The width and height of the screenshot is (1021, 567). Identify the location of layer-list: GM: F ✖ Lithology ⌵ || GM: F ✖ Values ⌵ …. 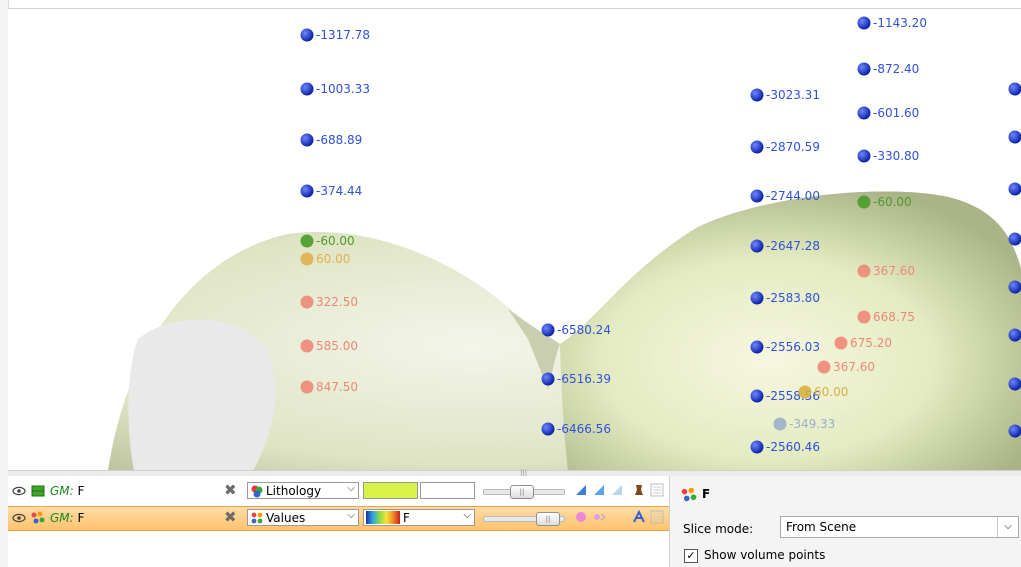
(339, 521).